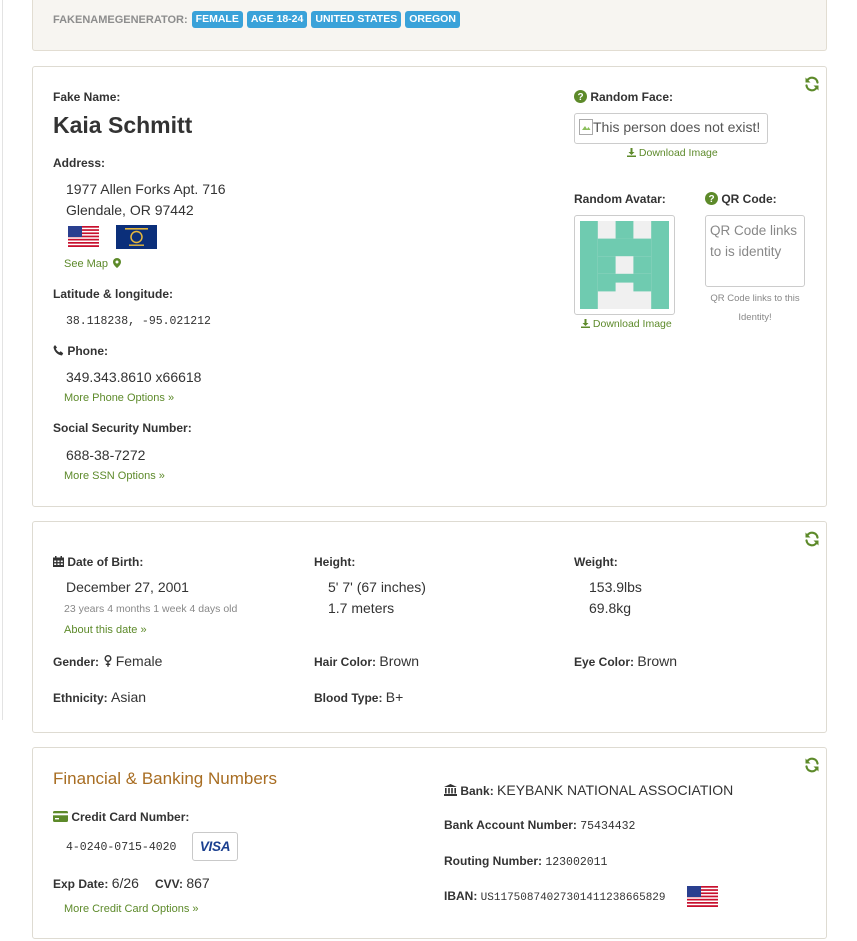  Describe the element at coordinates (608, 826) in the screenshot. I see `account-value: 75434432` at that location.